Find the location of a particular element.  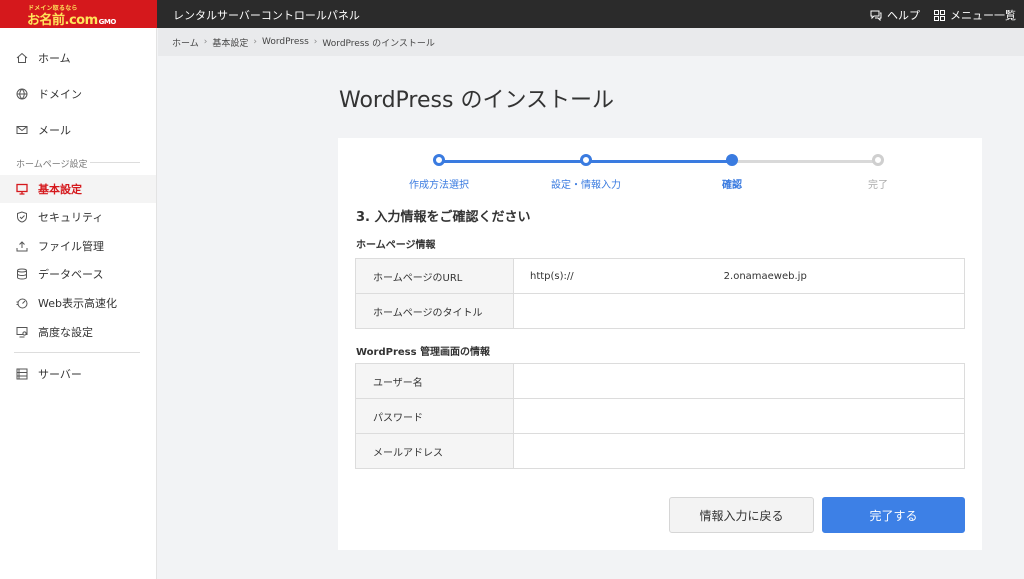

complete-button: 完了する is located at coordinates (893, 515).